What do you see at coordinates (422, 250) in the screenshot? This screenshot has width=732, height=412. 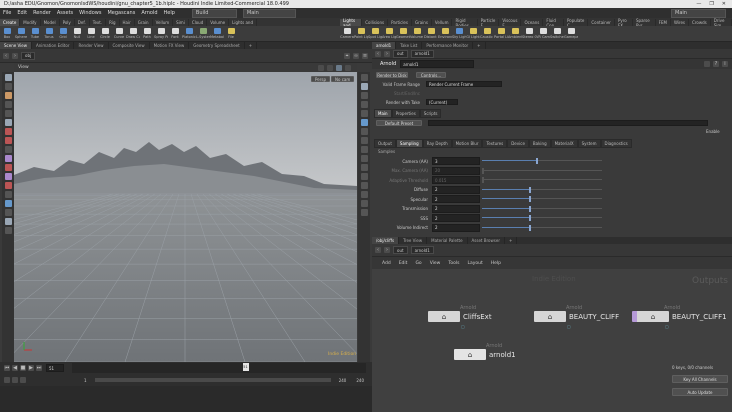 I see `network-node-segment: arnold1` at bounding box center [422, 250].